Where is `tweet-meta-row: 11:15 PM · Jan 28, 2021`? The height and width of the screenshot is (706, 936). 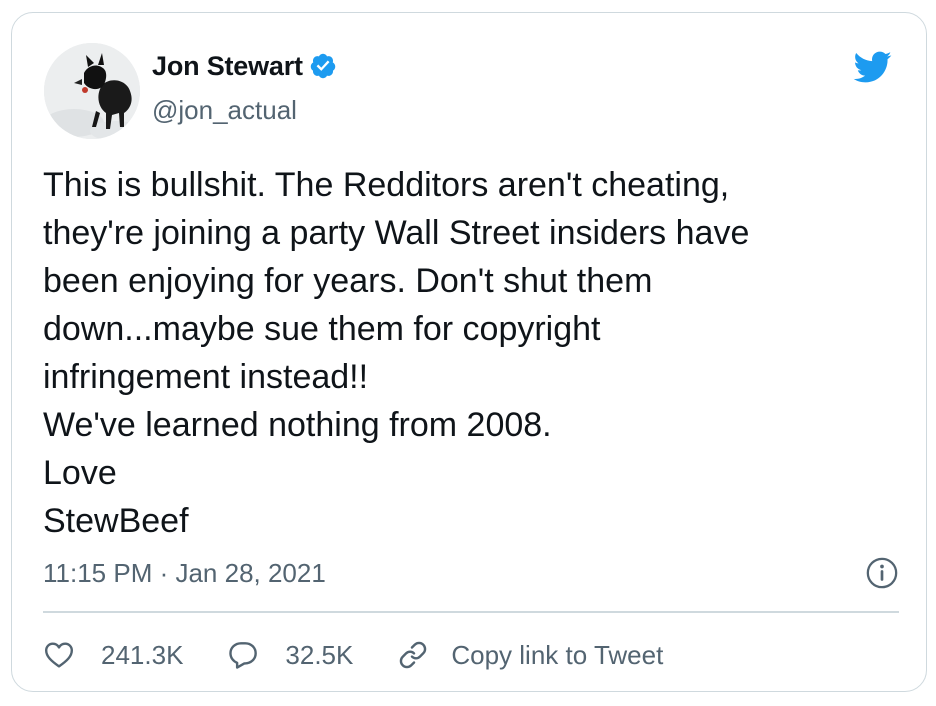
tweet-meta-row: 11:15 PM · Jan 28, 2021 is located at coordinates (471, 573).